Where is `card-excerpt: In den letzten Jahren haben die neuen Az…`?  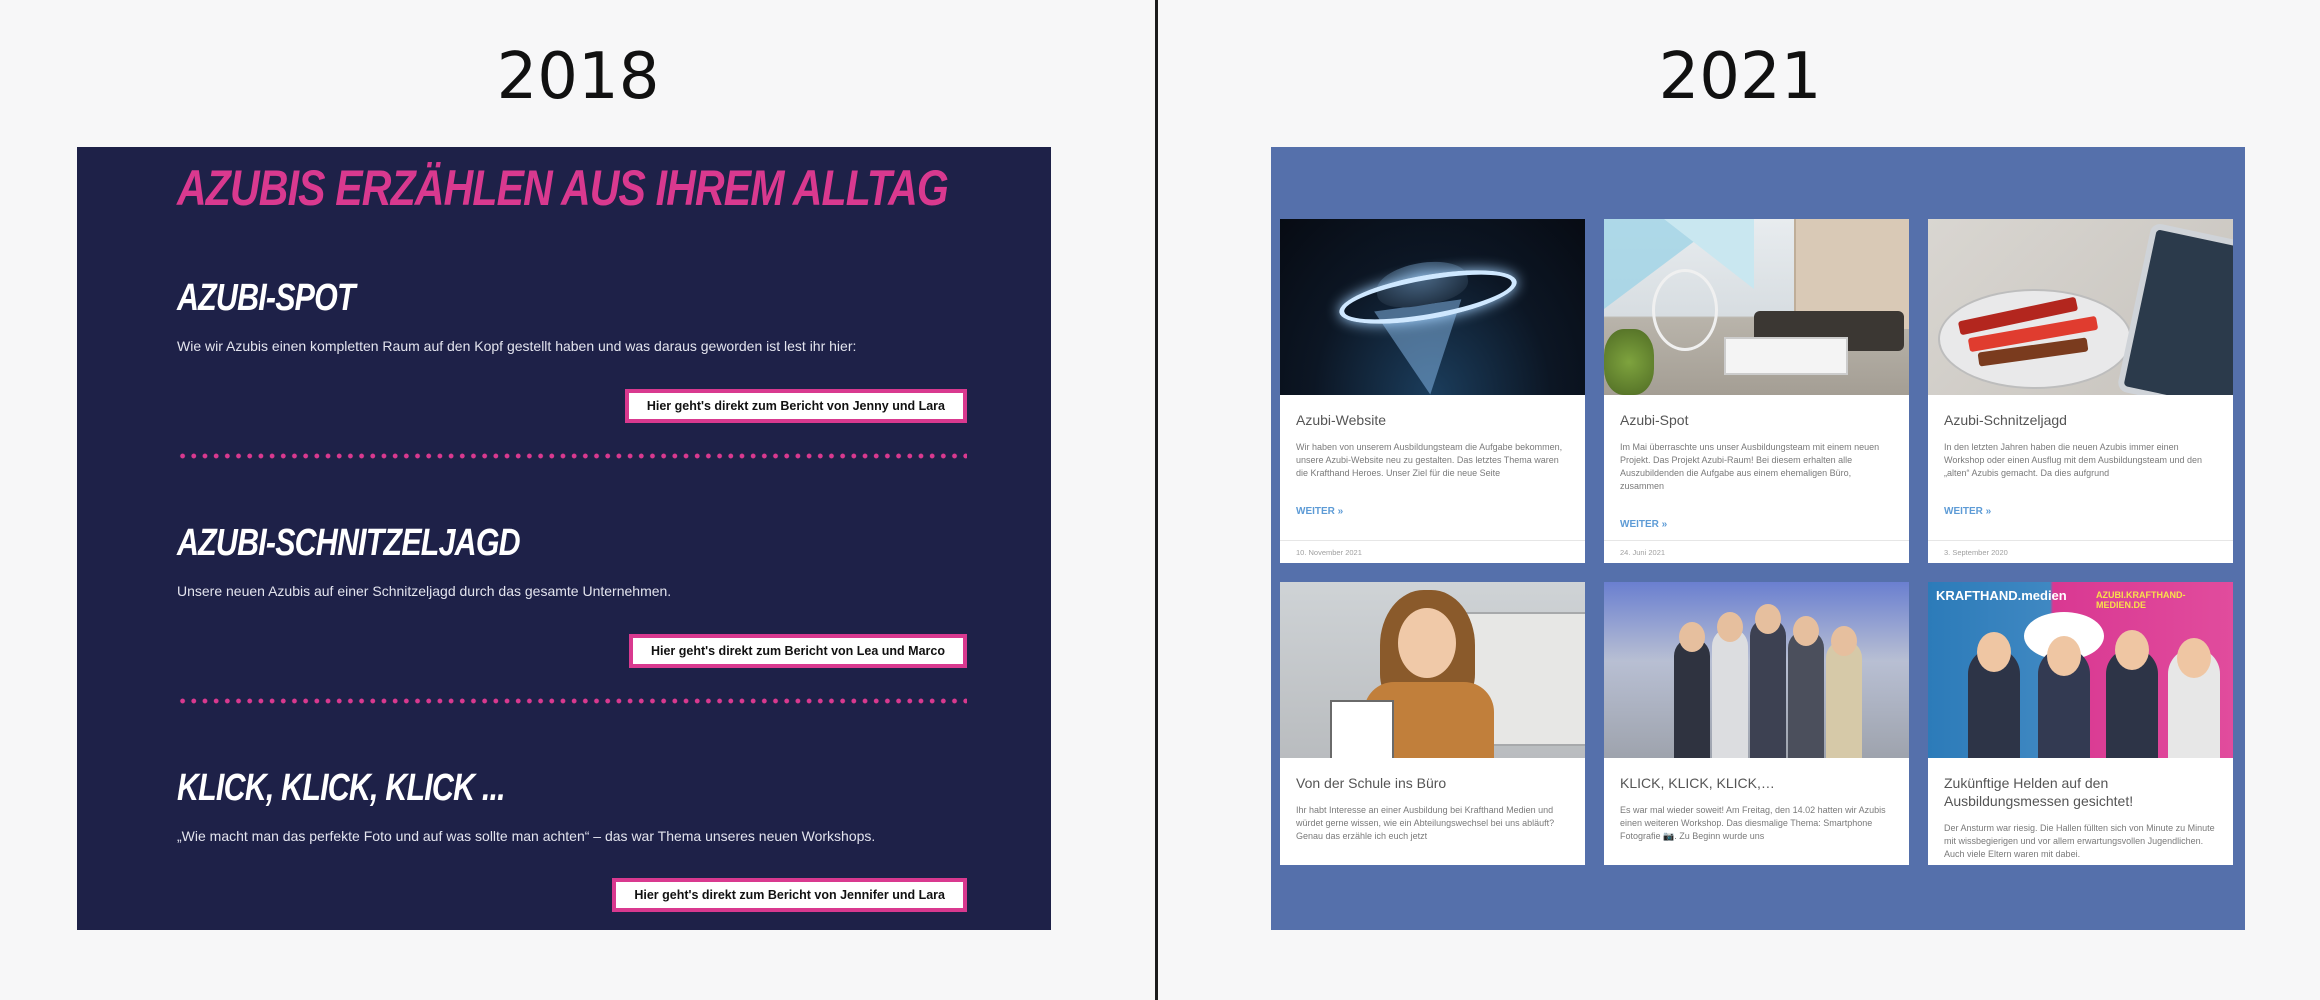 card-excerpt: In den letzten Jahren haben die neuen Az… is located at coordinates (2073, 460).